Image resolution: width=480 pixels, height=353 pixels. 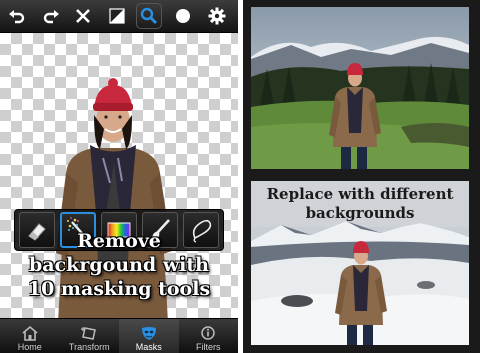 What do you see at coordinates (119, 241) in the screenshot?
I see `promo-caption-line-1: Remove` at bounding box center [119, 241].